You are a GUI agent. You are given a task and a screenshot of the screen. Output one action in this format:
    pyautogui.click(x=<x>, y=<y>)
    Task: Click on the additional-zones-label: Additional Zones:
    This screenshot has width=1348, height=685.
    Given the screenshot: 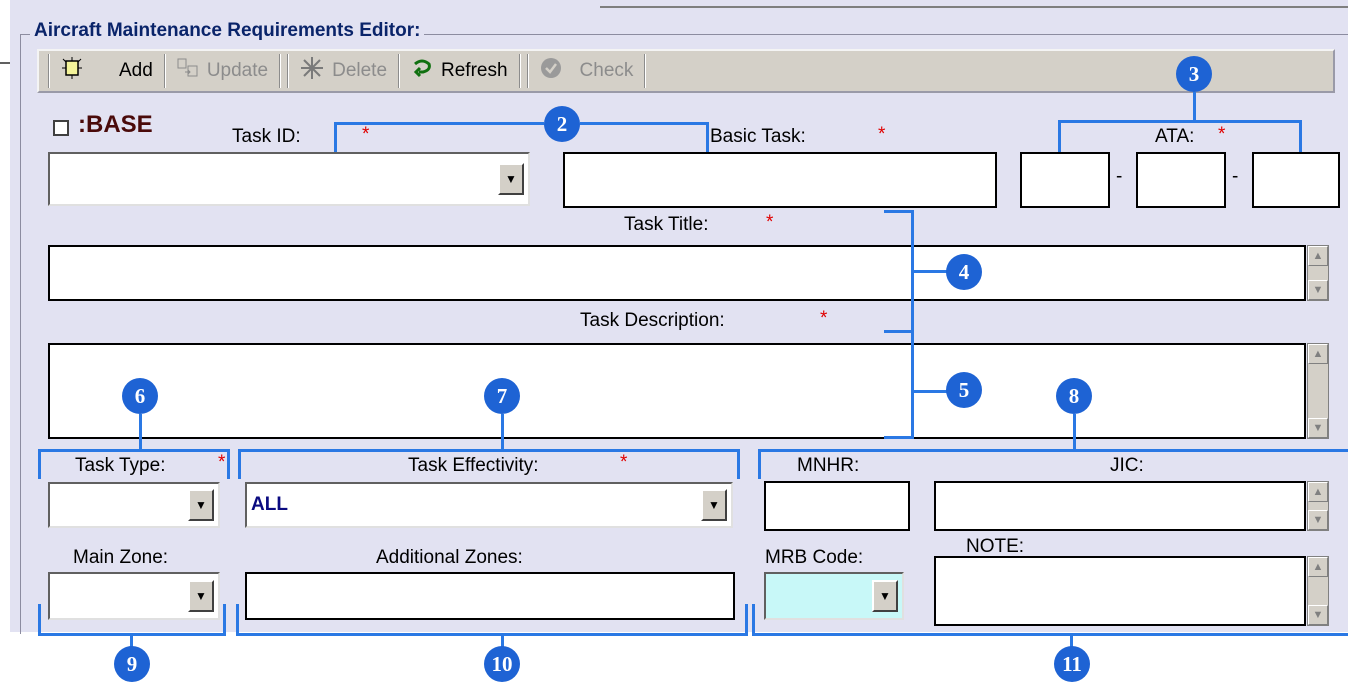 What is the action you would take?
    pyautogui.click(x=449, y=557)
    